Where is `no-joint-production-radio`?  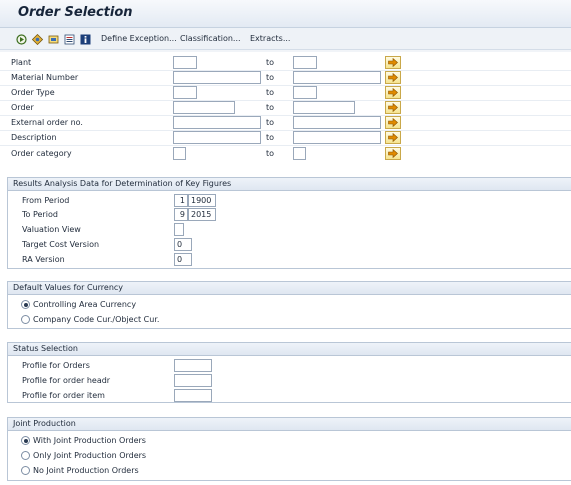
no-joint-production-radio is located at coordinates (25, 470).